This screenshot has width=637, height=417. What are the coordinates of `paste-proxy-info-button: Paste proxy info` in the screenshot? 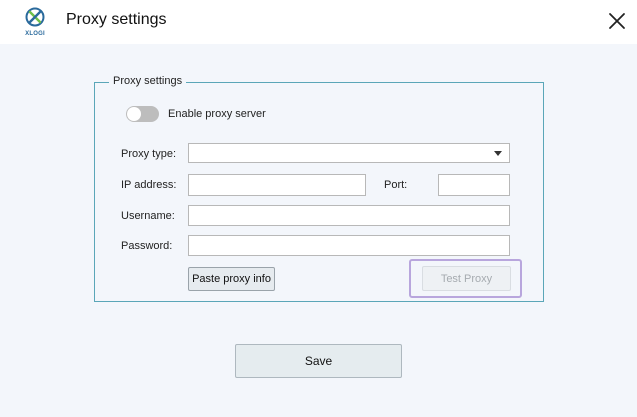 It's located at (231, 279).